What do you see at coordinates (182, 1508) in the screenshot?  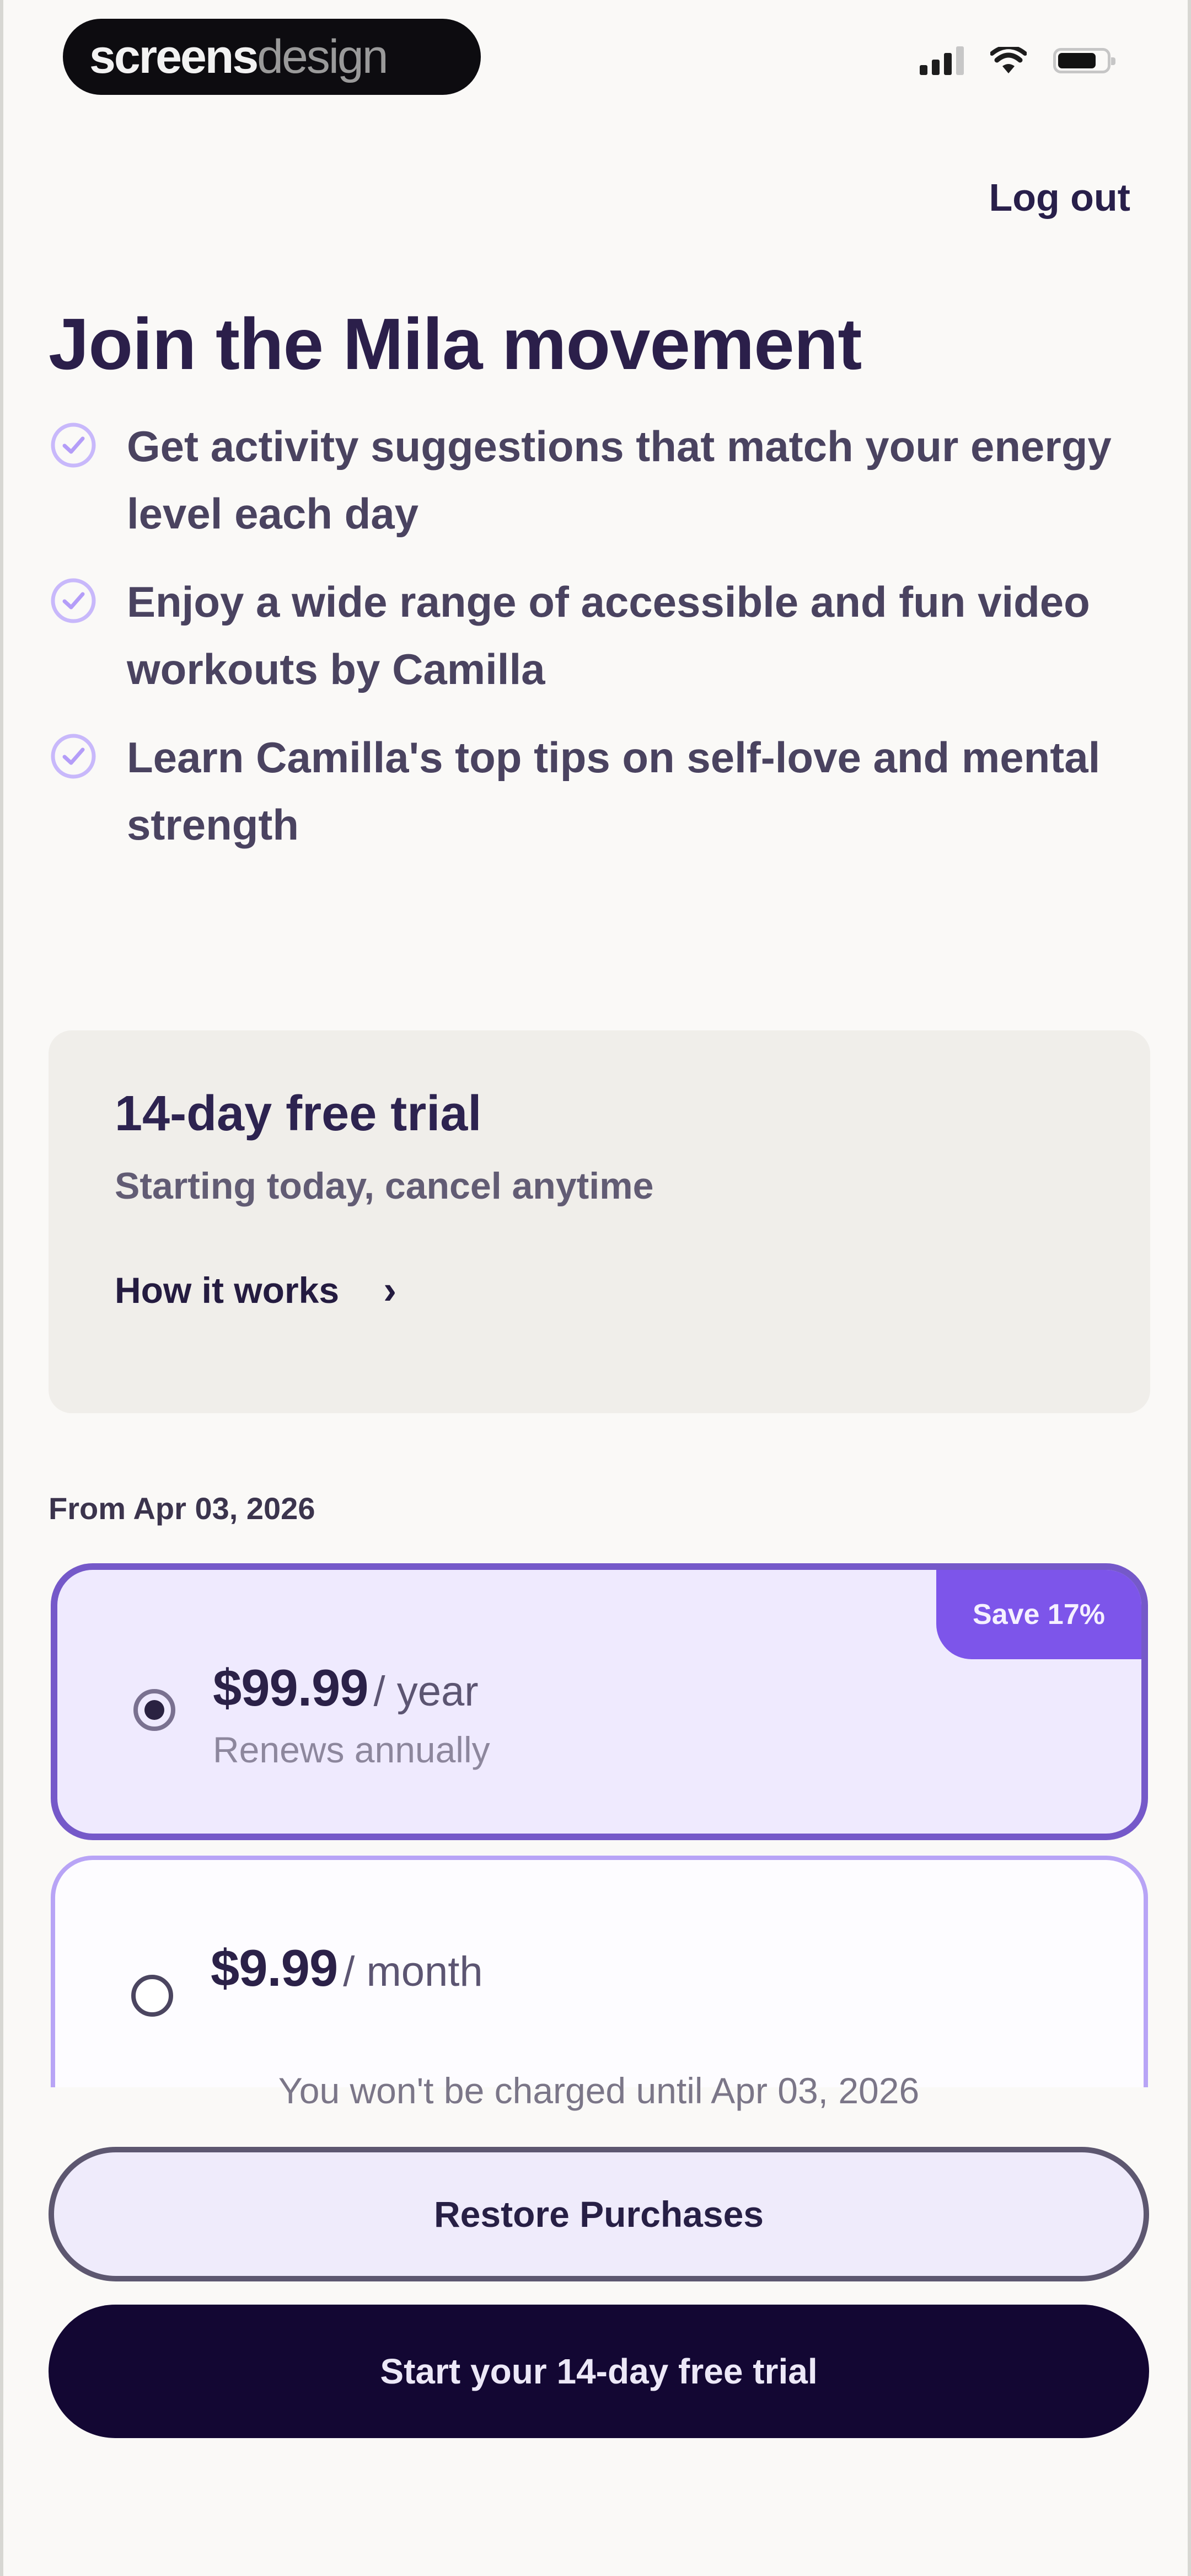 I see `from-date-label: From Apr 03, 2026` at bounding box center [182, 1508].